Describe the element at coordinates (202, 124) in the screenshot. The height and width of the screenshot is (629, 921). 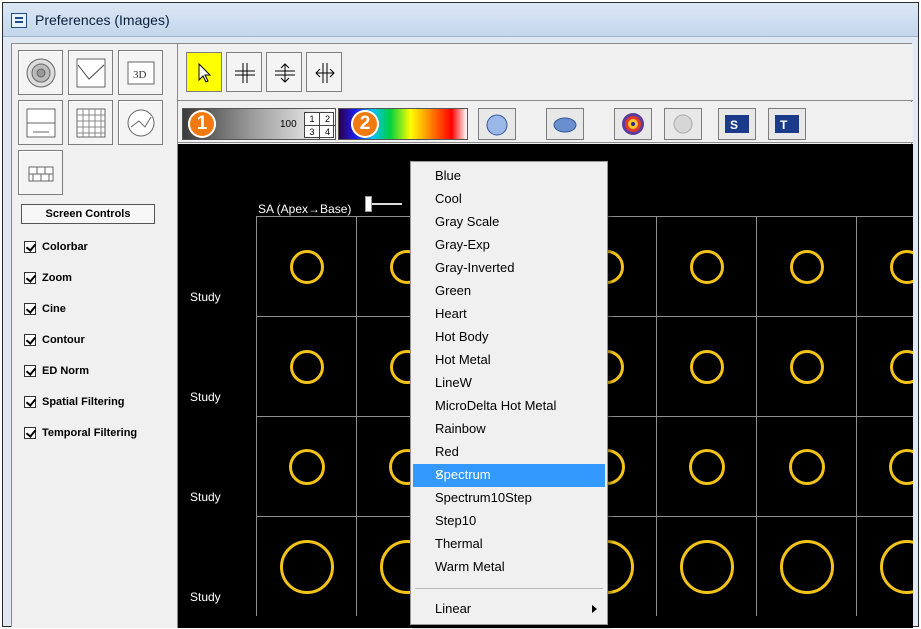
I see `callout-badge-1: 1` at that location.